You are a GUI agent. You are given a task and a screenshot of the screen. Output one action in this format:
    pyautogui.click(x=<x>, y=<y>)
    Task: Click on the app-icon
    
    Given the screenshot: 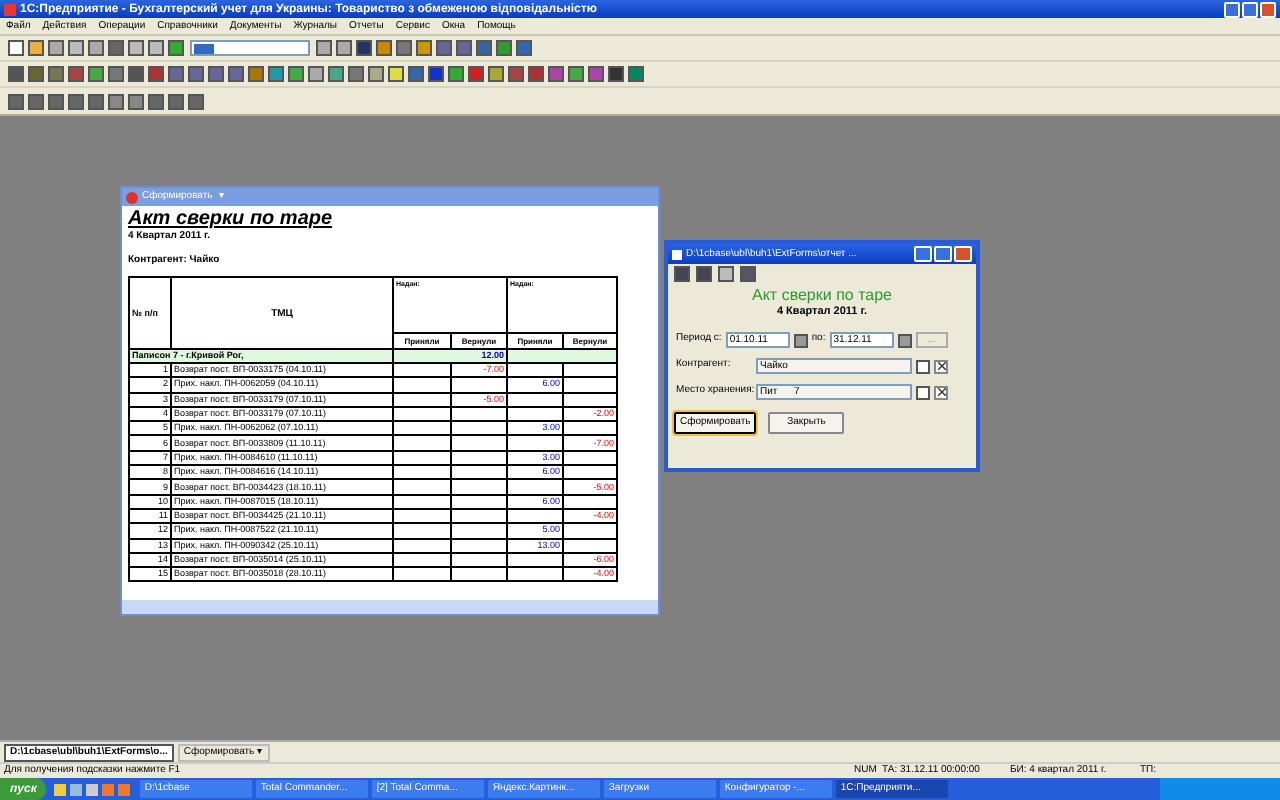 What is the action you would take?
    pyautogui.click(x=10, y=9)
    